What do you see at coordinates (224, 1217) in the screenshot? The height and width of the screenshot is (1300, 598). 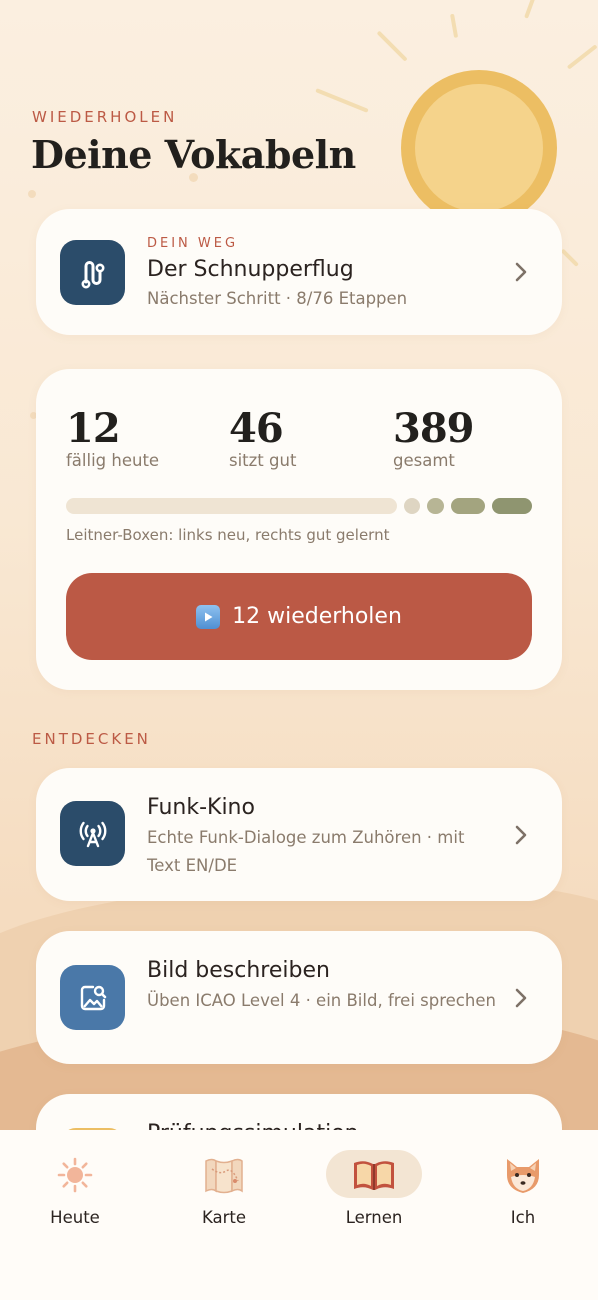 I see `tab-karte-label: Karte` at bounding box center [224, 1217].